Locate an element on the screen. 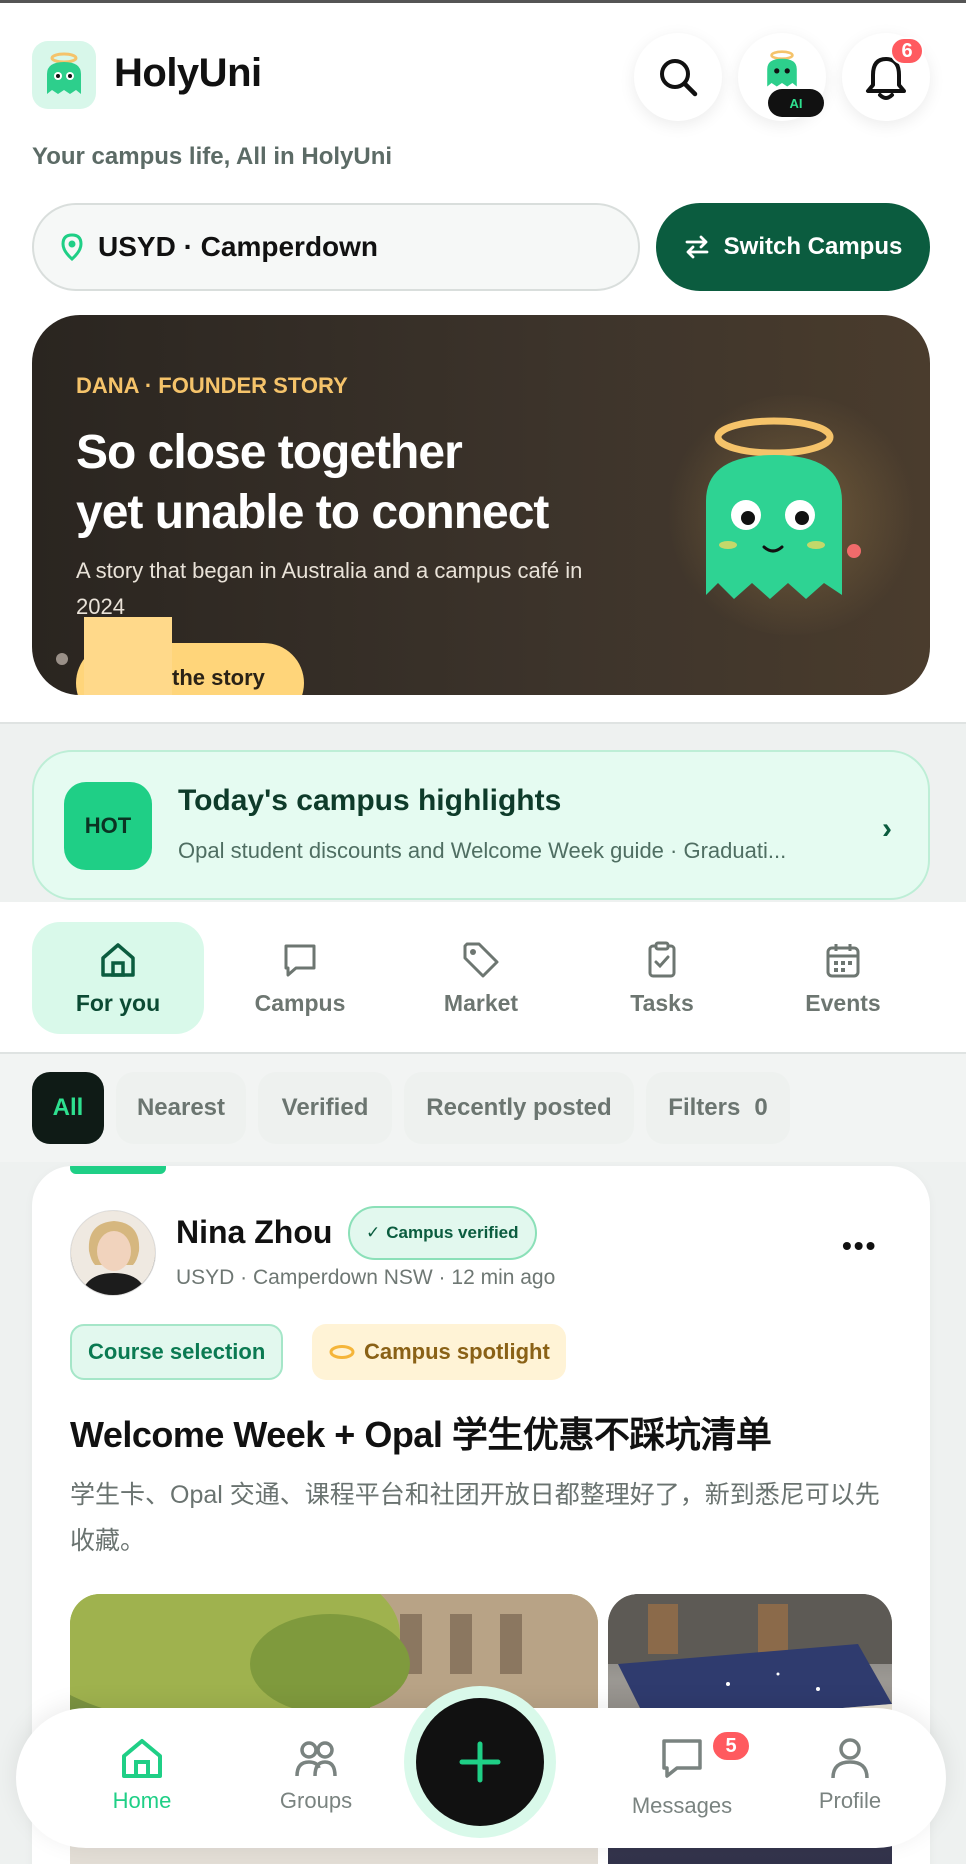  chevron-right-icon: › is located at coordinates (887, 828).